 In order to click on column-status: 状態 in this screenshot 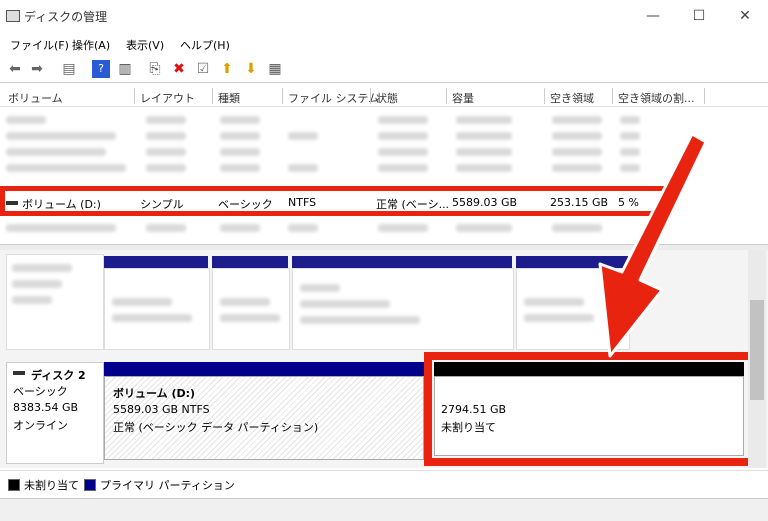, I will do `click(387, 98)`.